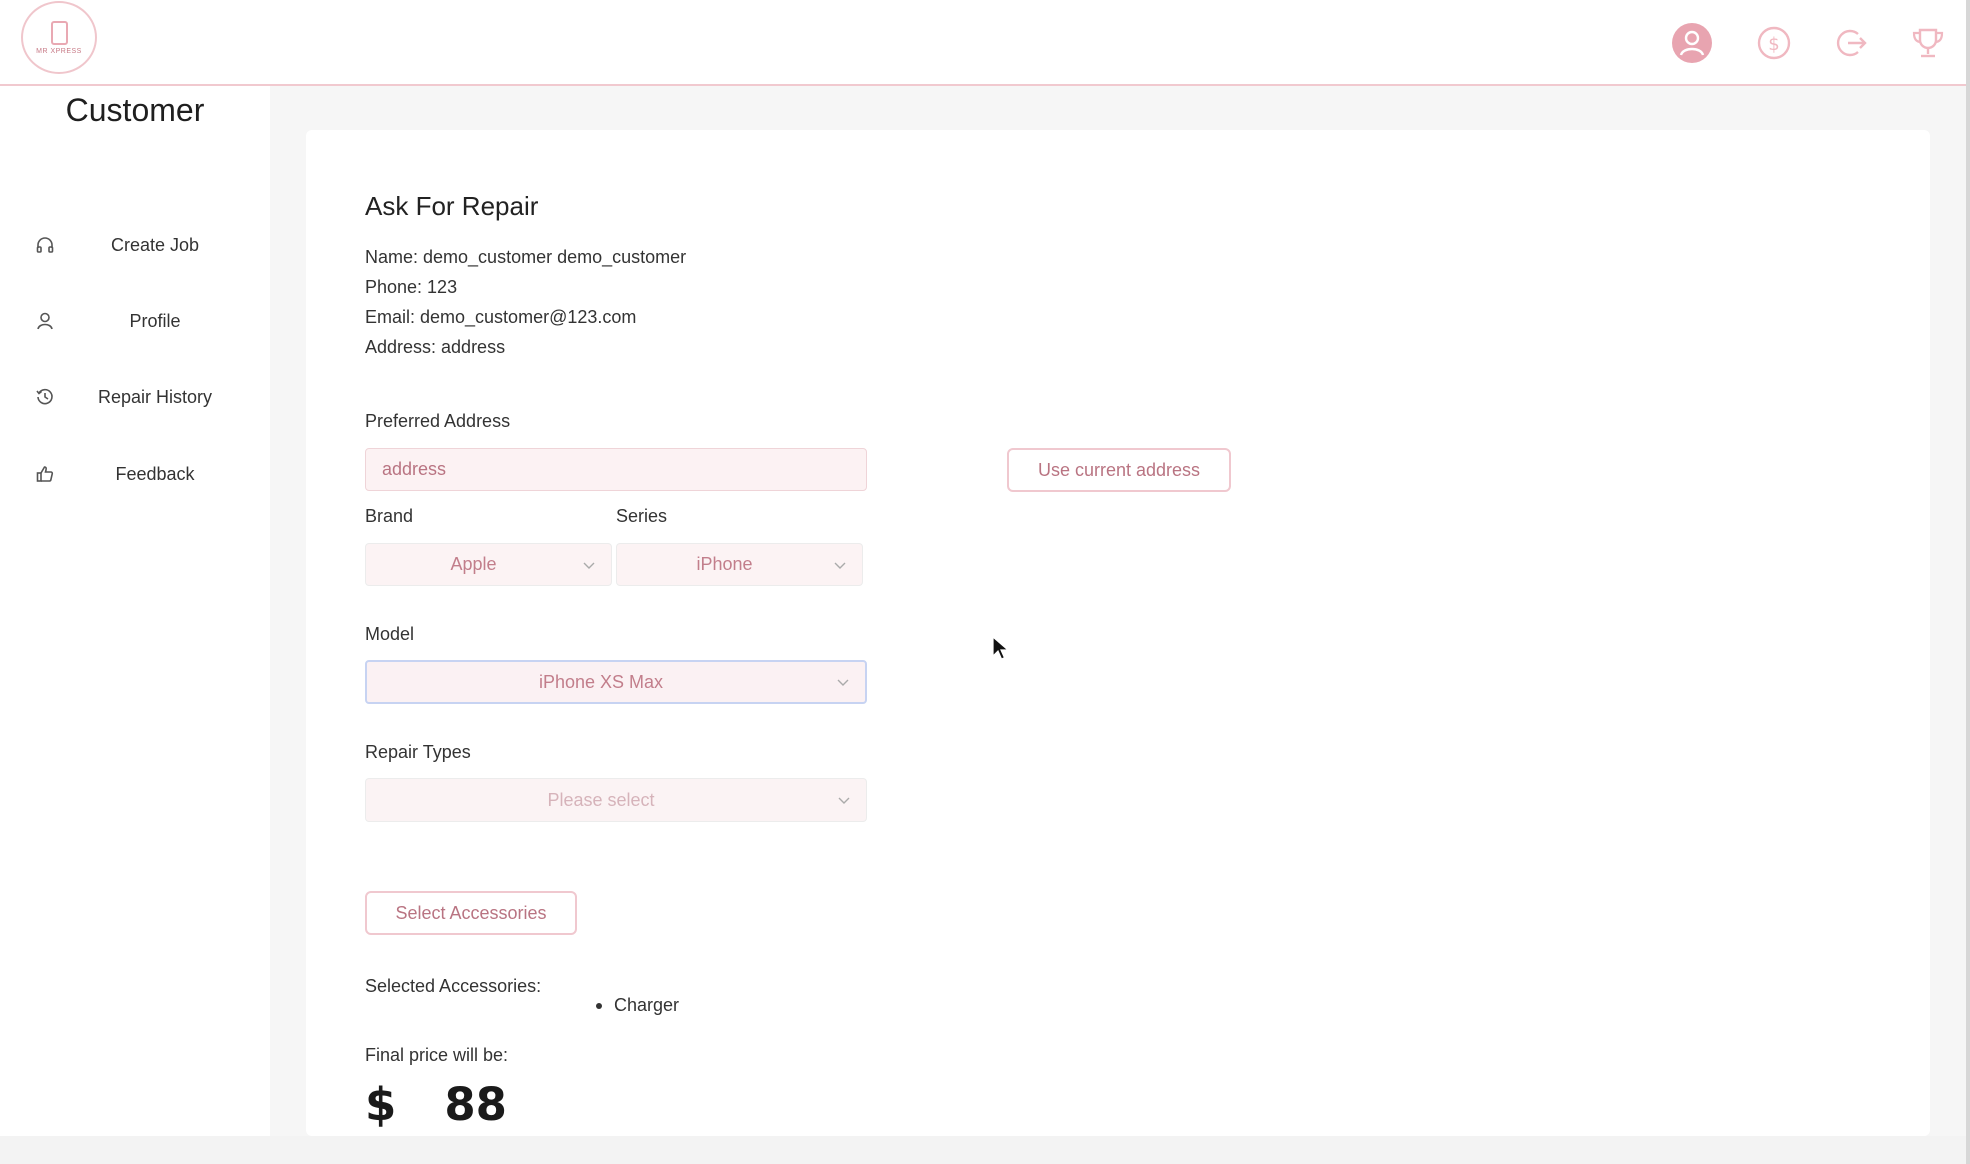 This screenshot has height=1164, width=1970. I want to click on model-select: iPhone XS Max, so click(616, 682).